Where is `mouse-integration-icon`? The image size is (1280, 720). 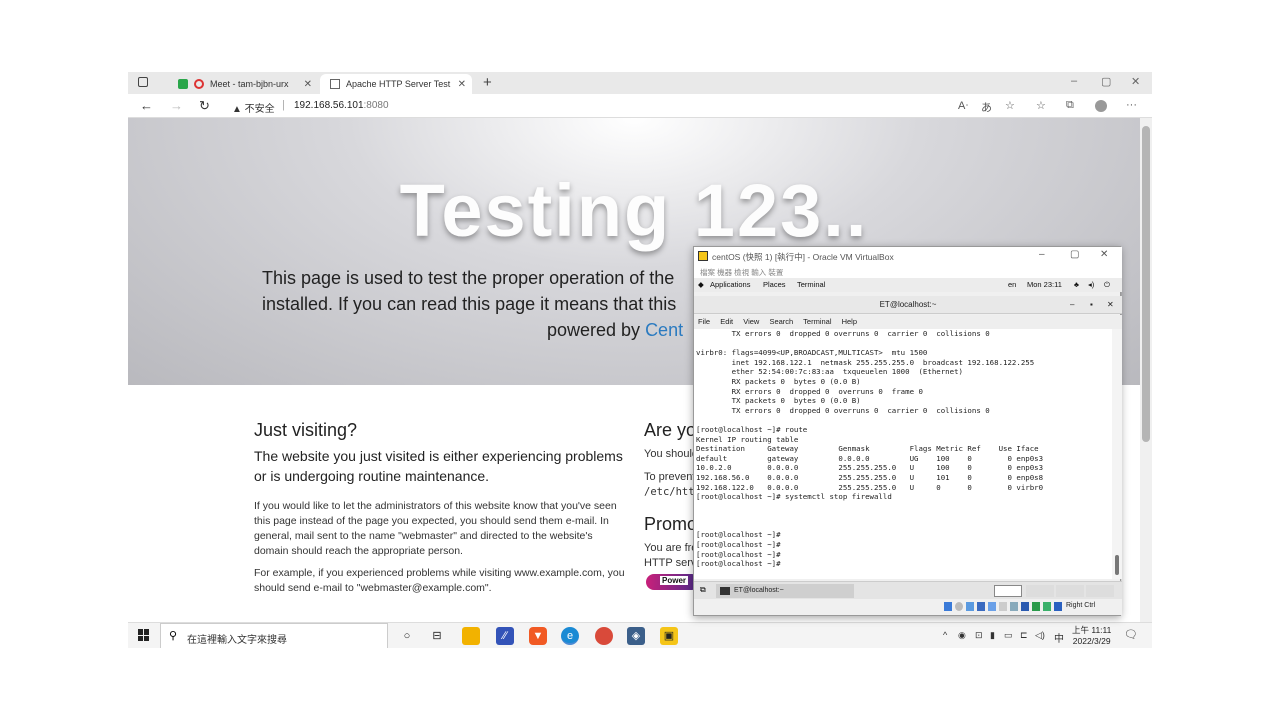 mouse-integration-icon is located at coordinates (1047, 606).